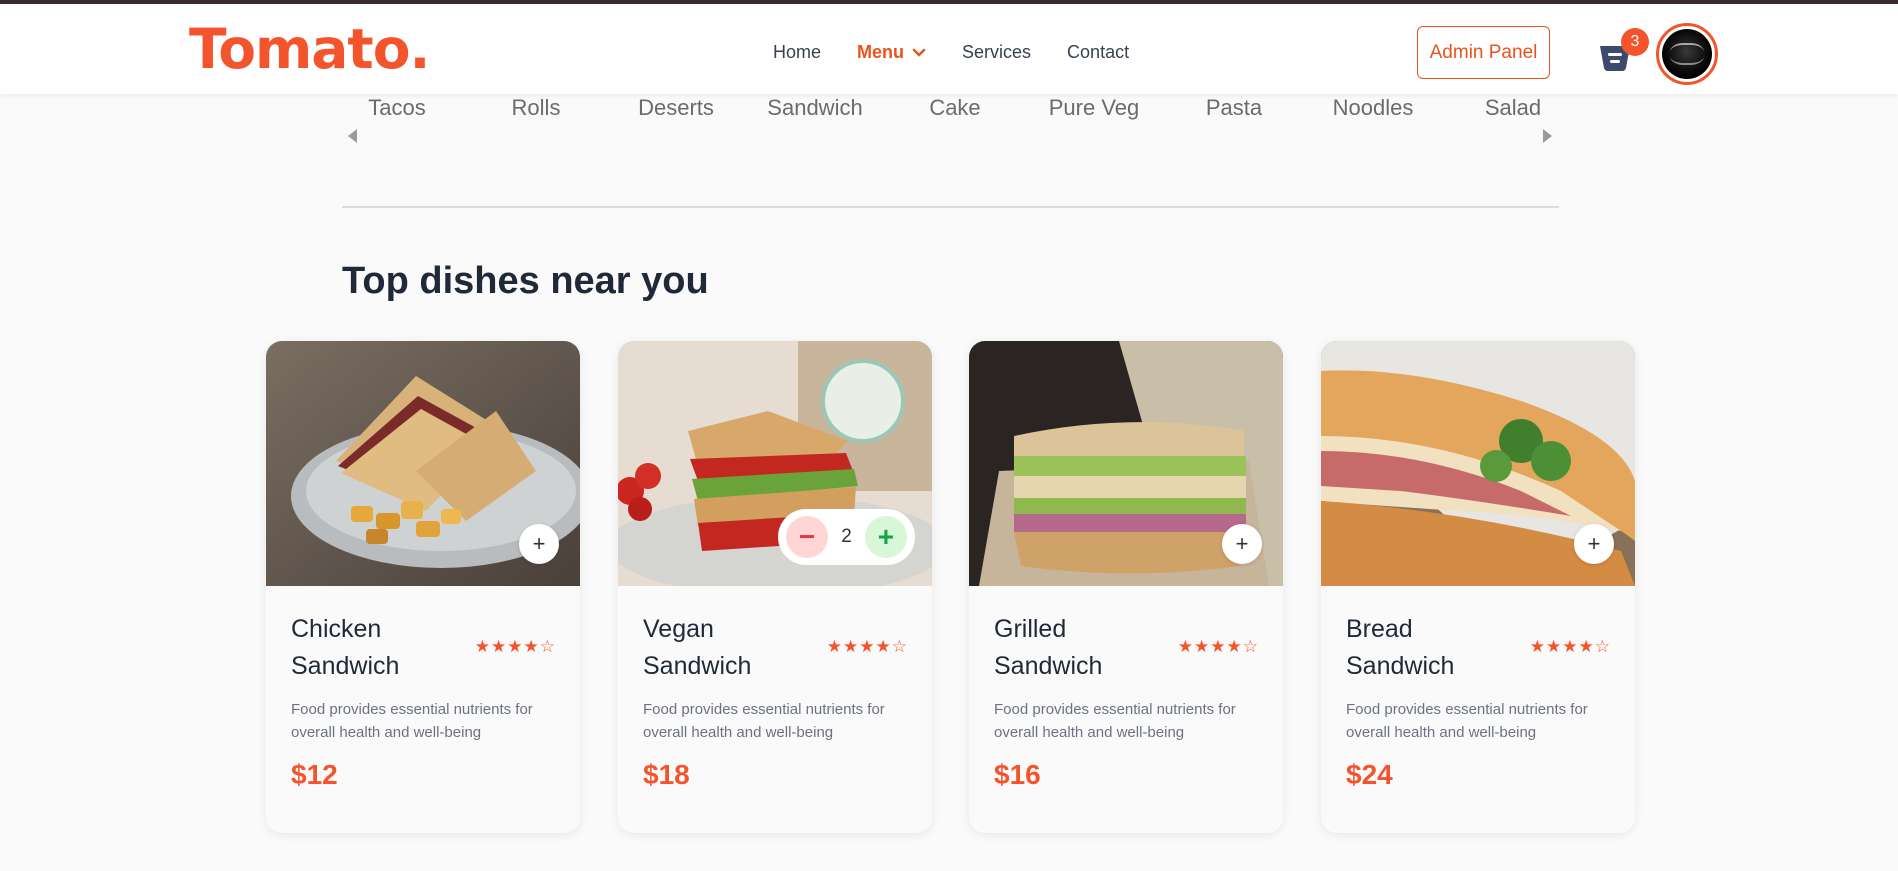 The width and height of the screenshot is (1898, 871). Describe the element at coordinates (1547, 136) in the screenshot. I see `scroll-right-arrow-icon` at that location.